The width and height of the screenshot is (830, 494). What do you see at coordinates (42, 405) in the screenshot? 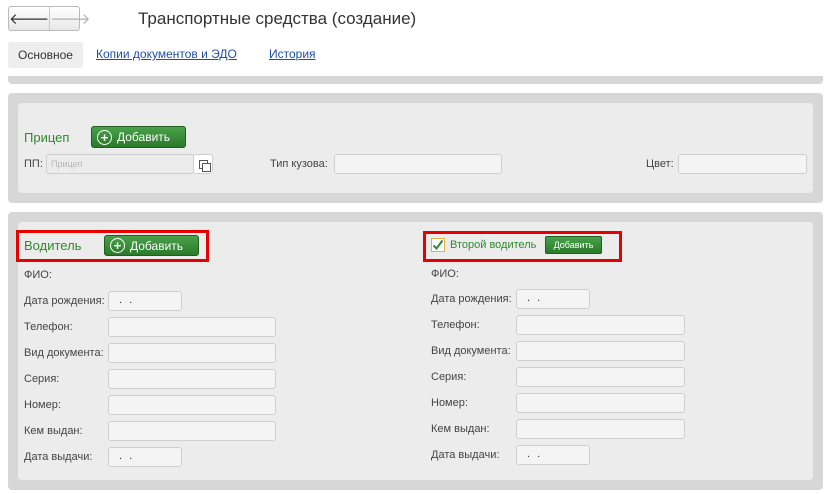
I see `driver-number-label: Номер:` at bounding box center [42, 405].